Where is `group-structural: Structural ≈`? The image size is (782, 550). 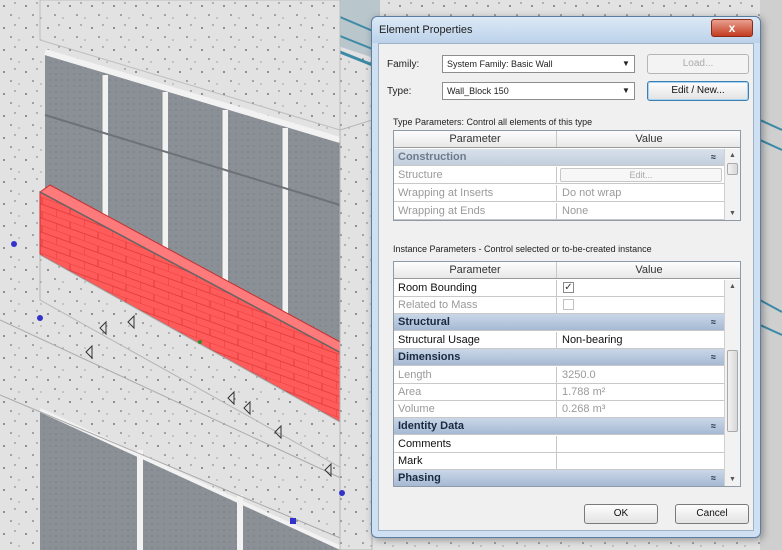 group-structural: Structural ≈ is located at coordinates (559, 322).